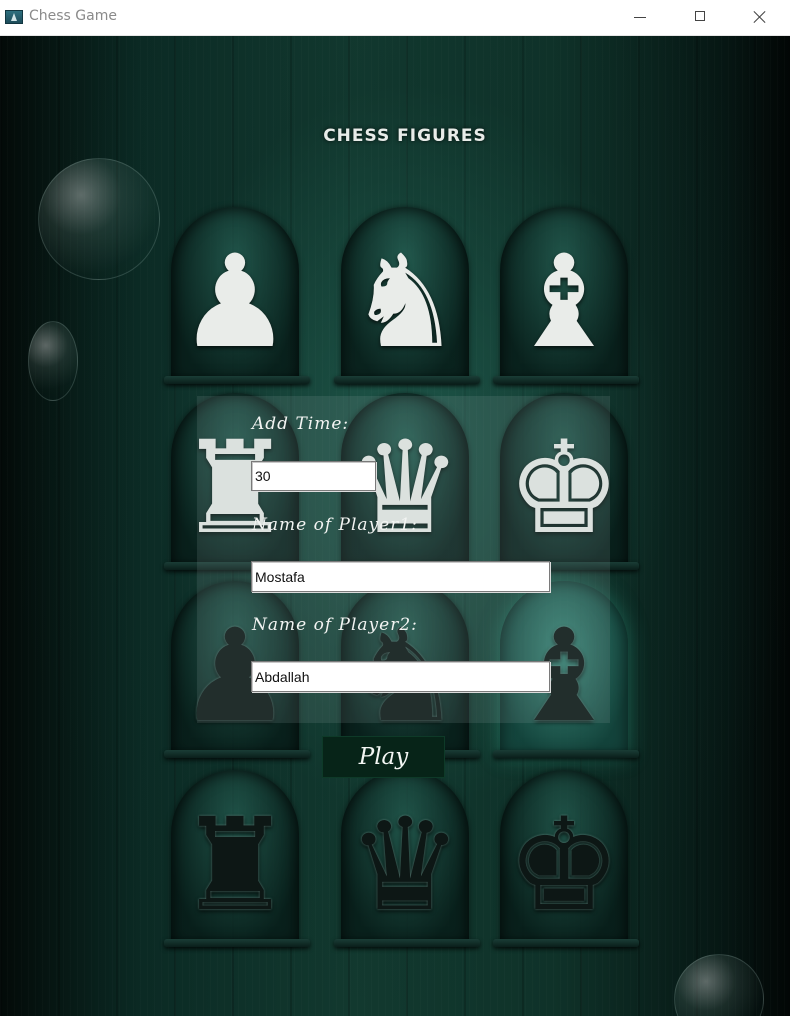 Image resolution: width=790 pixels, height=1016 pixels. I want to click on player1-name-input, so click(400, 576).